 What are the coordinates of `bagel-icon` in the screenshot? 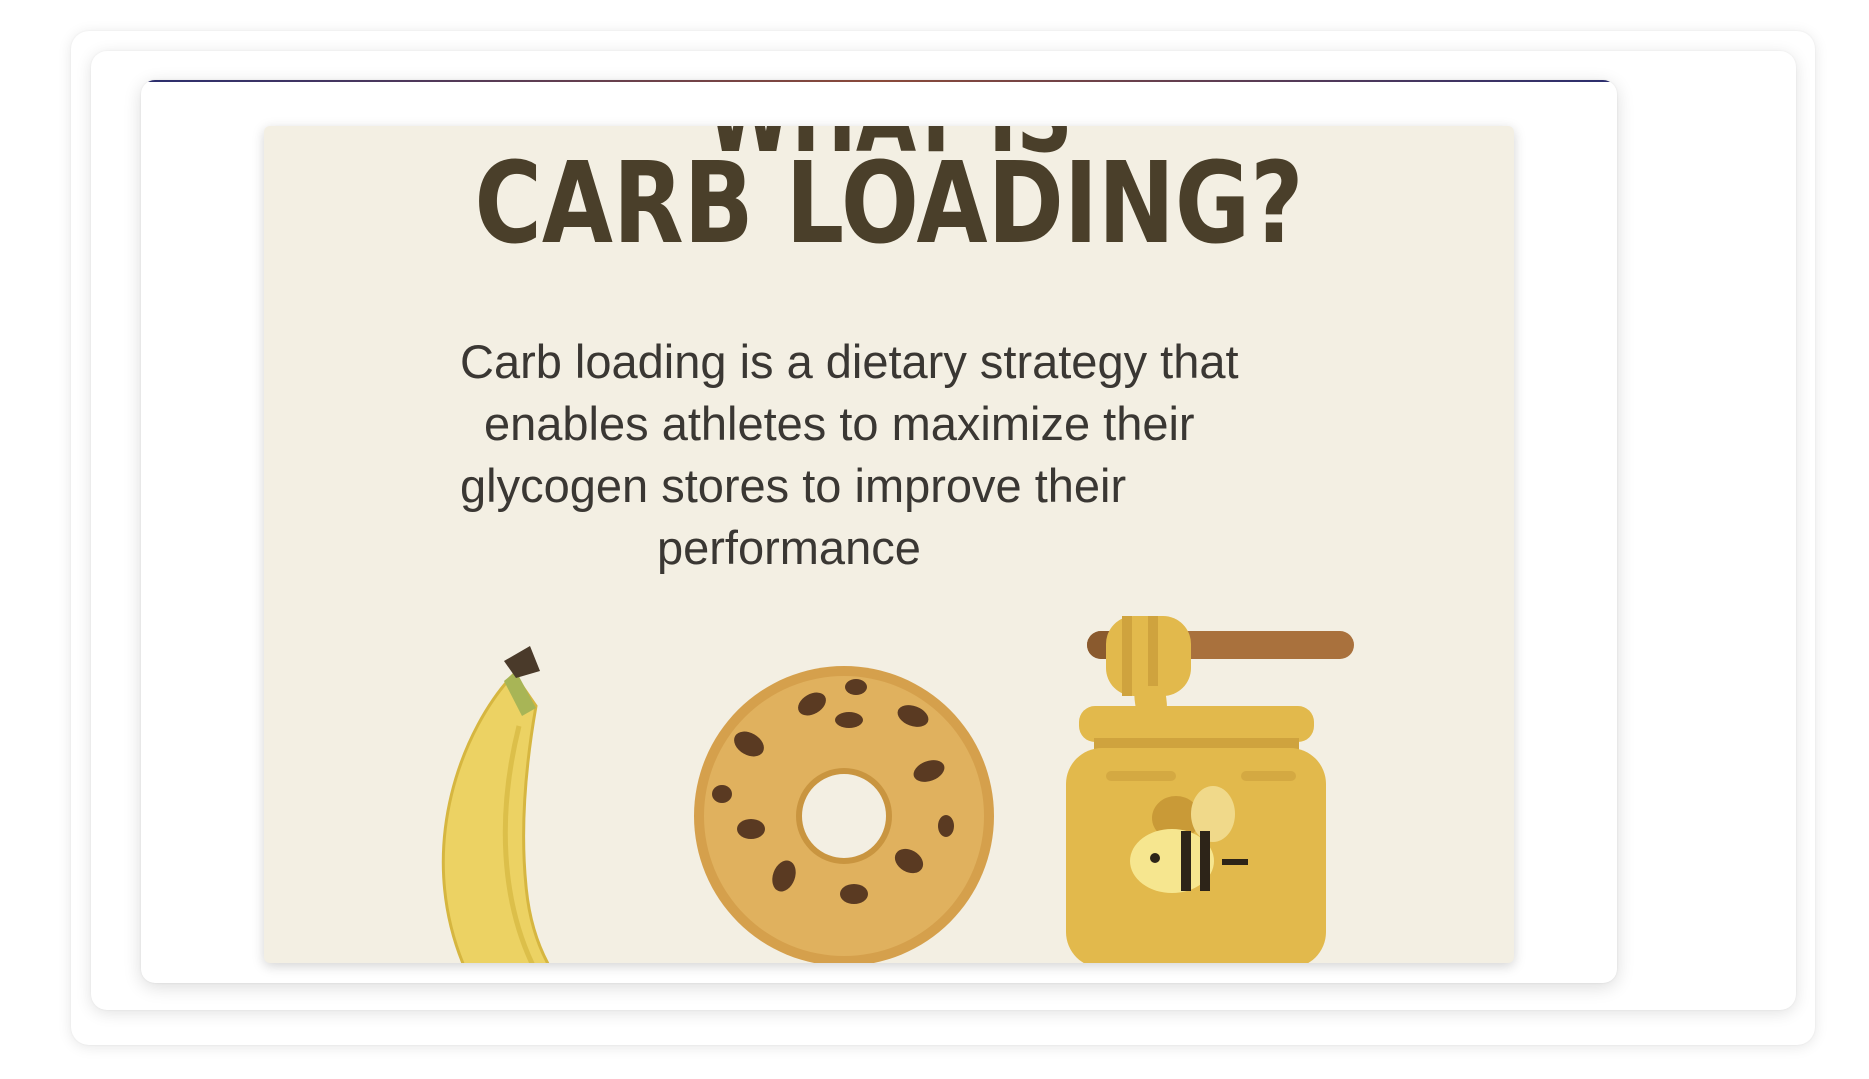 It's located at (844, 814).